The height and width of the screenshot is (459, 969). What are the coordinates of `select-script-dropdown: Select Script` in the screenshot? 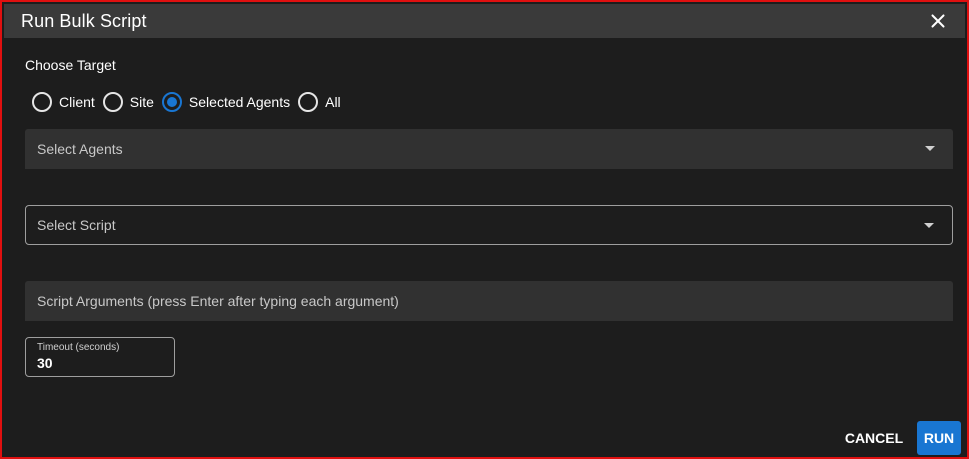 It's located at (489, 225).